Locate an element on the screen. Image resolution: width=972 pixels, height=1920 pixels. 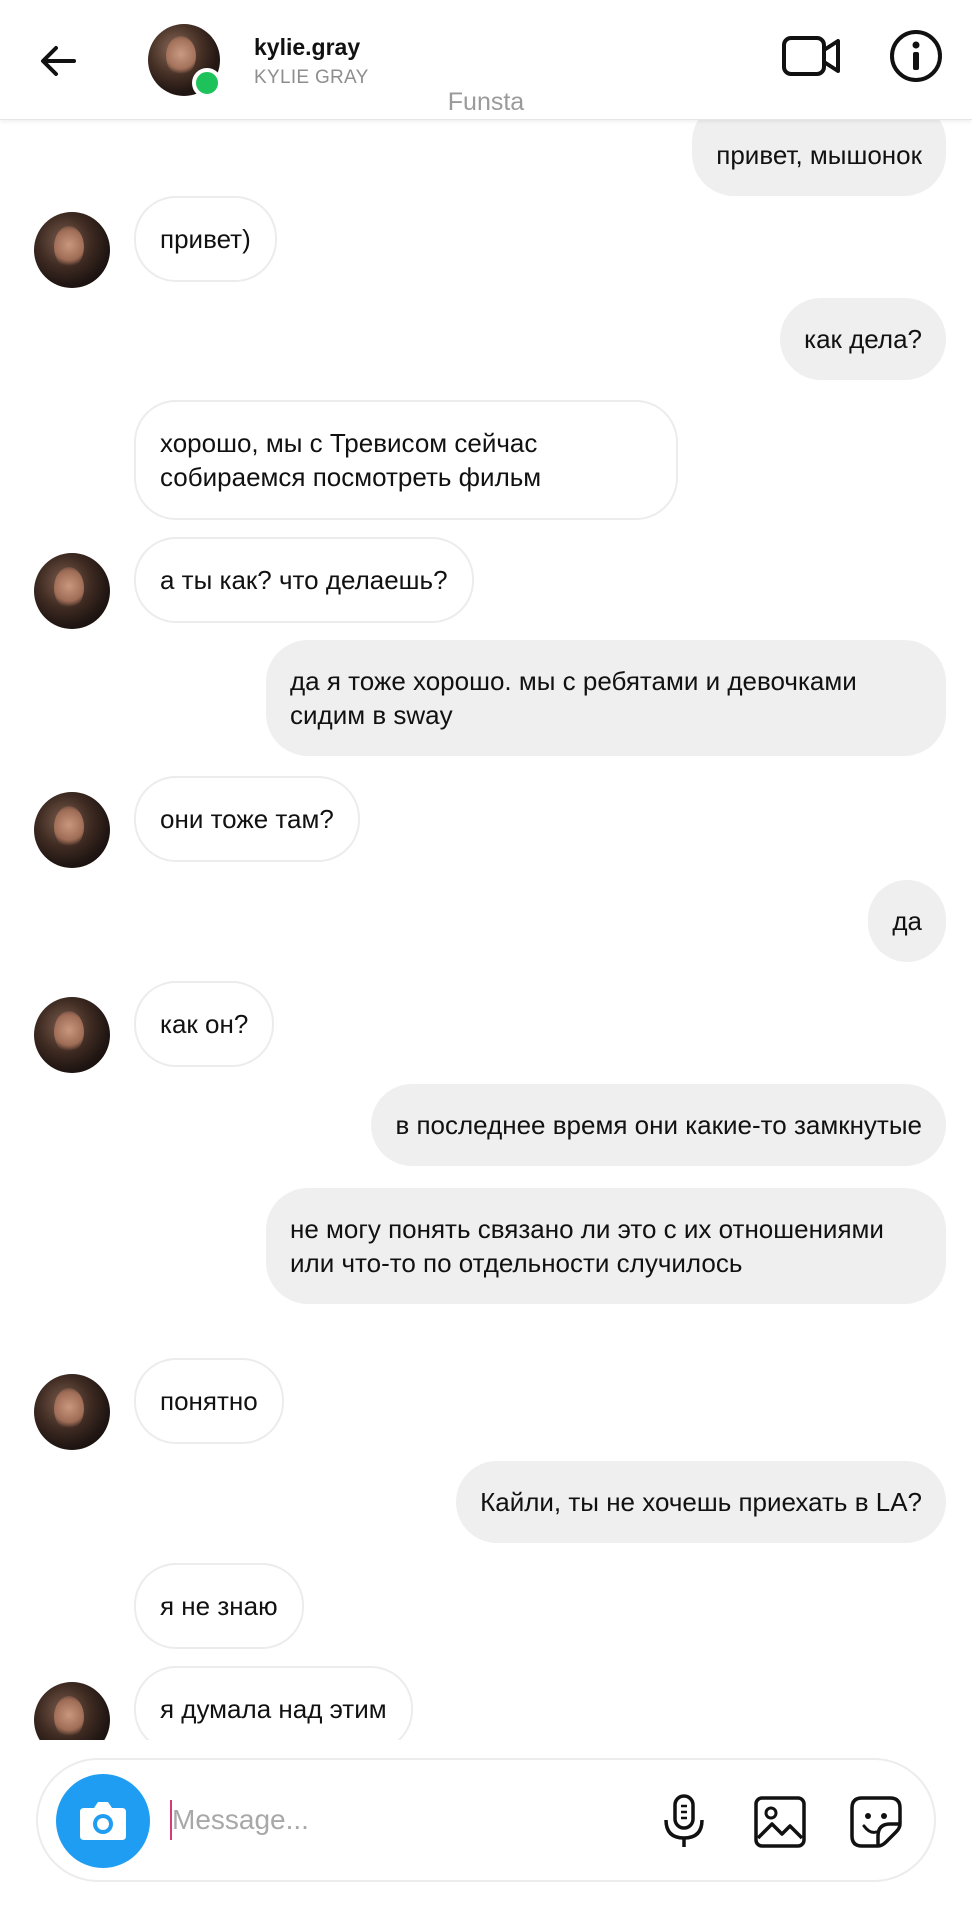
back-arrow-icon is located at coordinates (58, 61).